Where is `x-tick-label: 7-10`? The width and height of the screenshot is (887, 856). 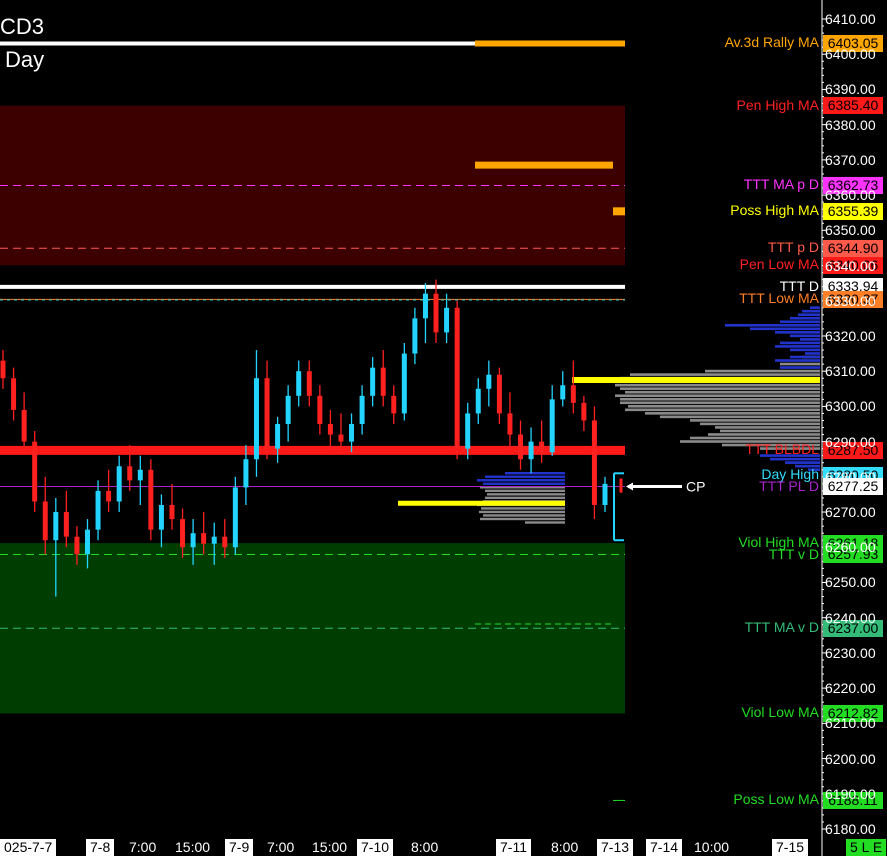 x-tick-label: 7-10 is located at coordinates (375, 847).